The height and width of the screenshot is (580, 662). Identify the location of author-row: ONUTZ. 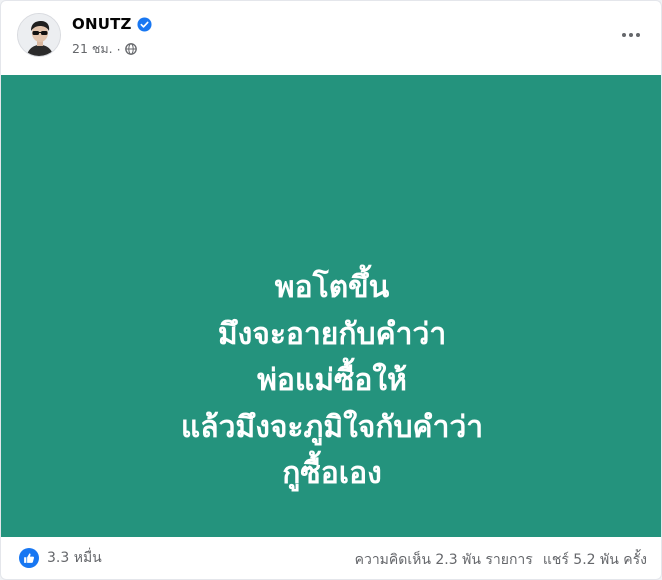
(112, 24).